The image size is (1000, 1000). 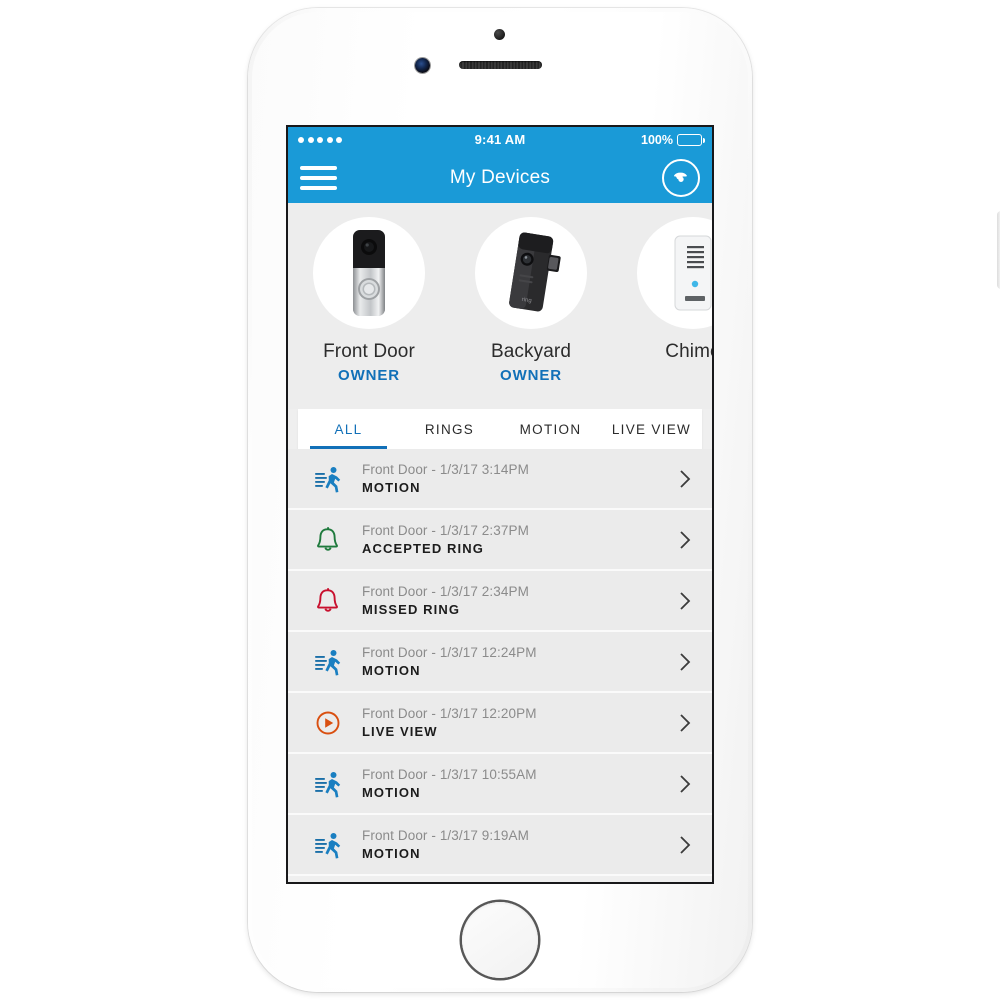 What do you see at coordinates (449, 774) in the screenshot?
I see `event-meta: Front Door - 1/3/17 10:55AM` at bounding box center [449, 774].